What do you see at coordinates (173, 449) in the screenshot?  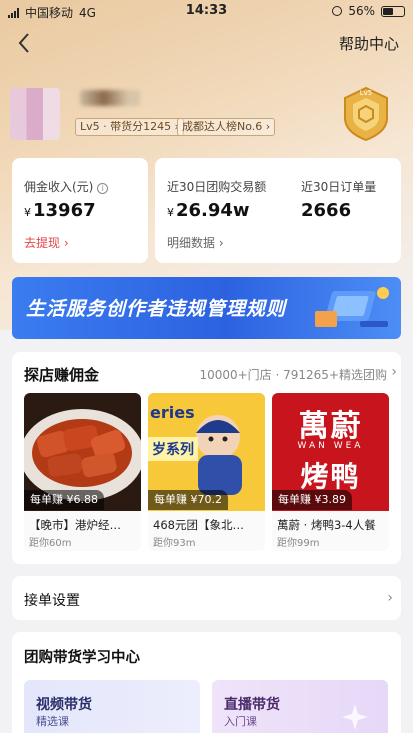 I see `promo-text-mid: 岁系列` at bounding box center [173, 449].